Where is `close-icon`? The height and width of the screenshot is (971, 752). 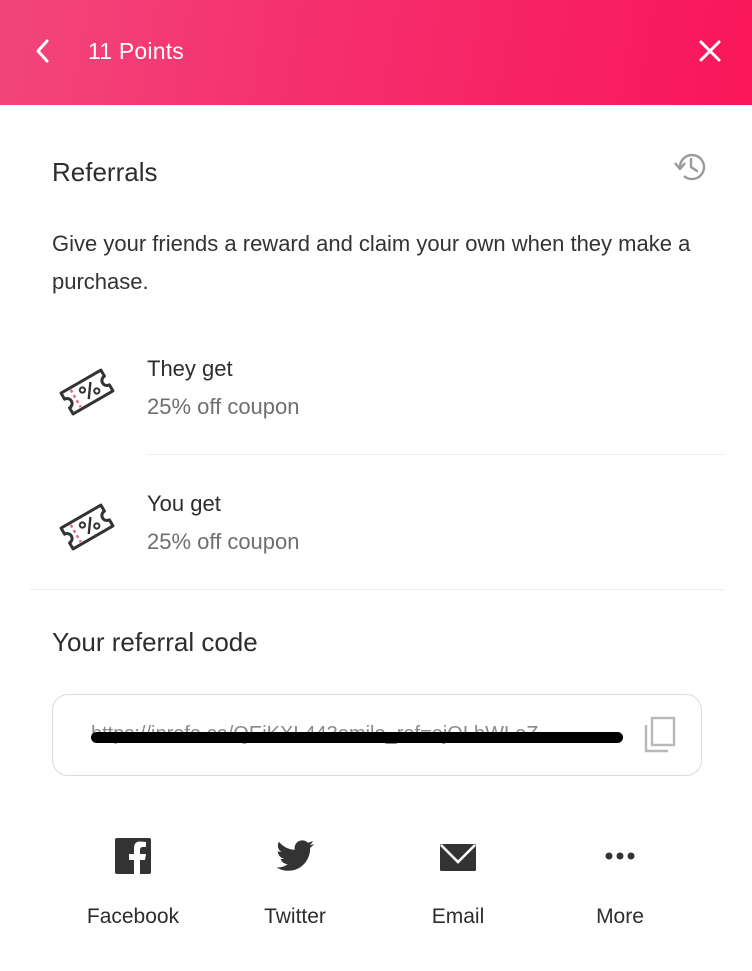 close-icon is located at coordinates (710, 51).